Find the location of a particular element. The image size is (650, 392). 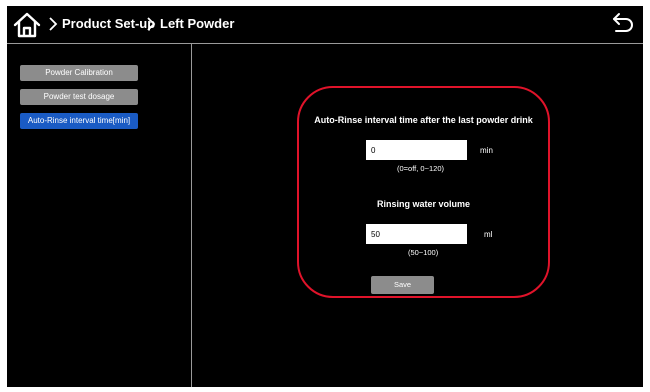

sidebar-item-auto-rinse-interval: Auto-Rinse interval time[min] is located at coordinates (79, 121).